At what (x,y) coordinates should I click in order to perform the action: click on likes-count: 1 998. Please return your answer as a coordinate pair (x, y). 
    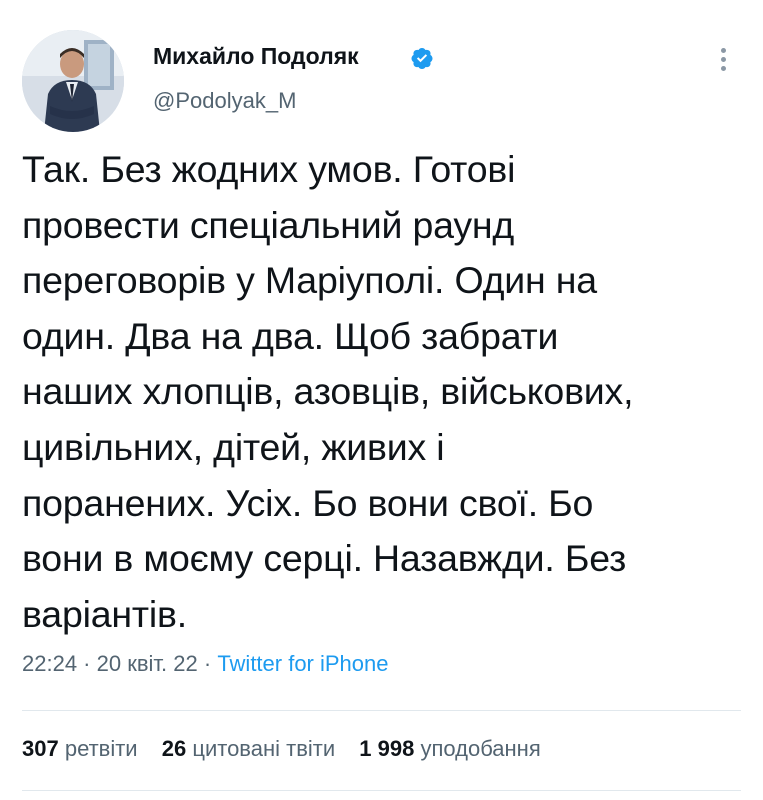
    Looking at the image, I should click on (387, 748).